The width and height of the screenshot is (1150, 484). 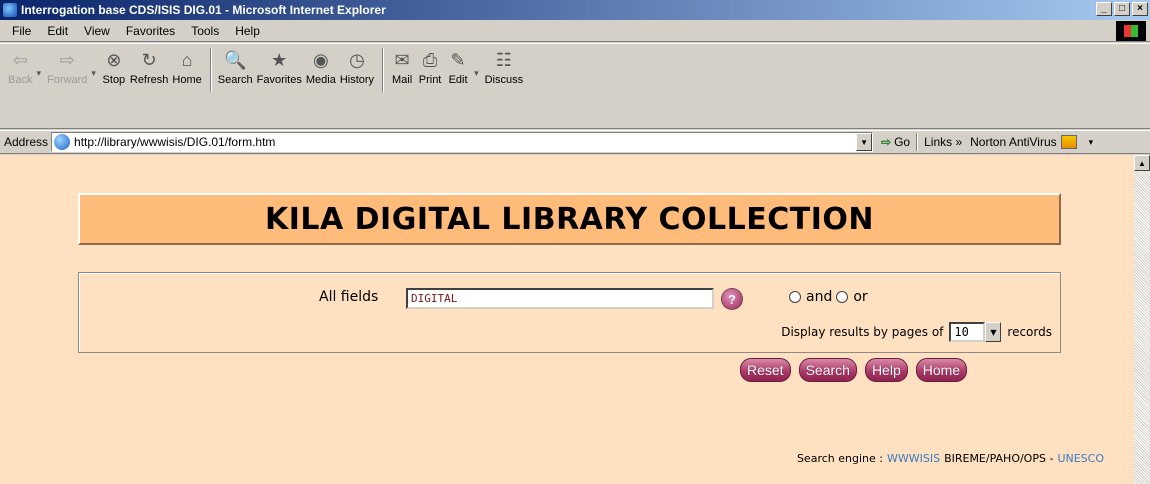 What do you see at coordinates (458, 80) in the screenshot?
I see `edit-label: Edit` at bounding box center [458, 80].